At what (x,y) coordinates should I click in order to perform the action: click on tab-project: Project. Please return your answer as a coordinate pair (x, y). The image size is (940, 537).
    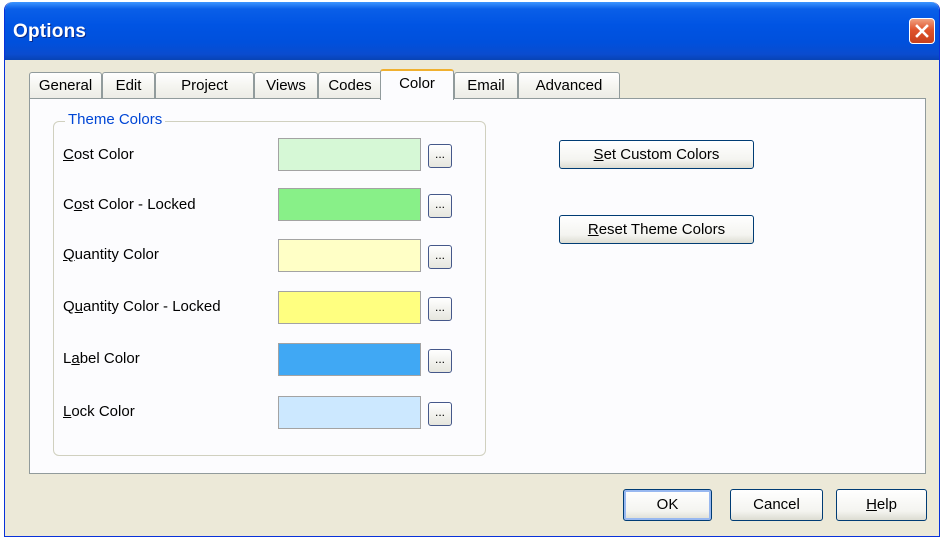
    Looking at the image, I should click on (204, 85).